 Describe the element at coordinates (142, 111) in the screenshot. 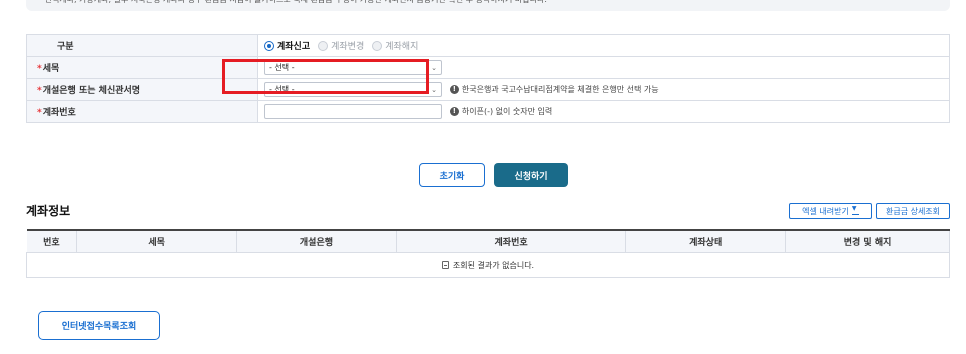

I see `account-number-label: *계좌번호` at that location.